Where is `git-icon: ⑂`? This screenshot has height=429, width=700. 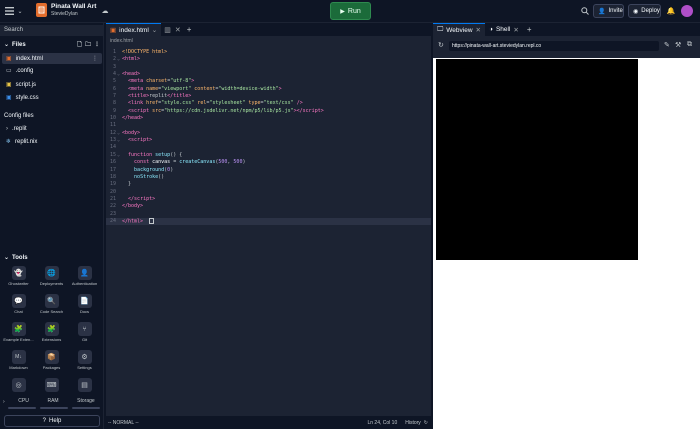 git-icon: ⑂ is located at coordinates (84, 329).